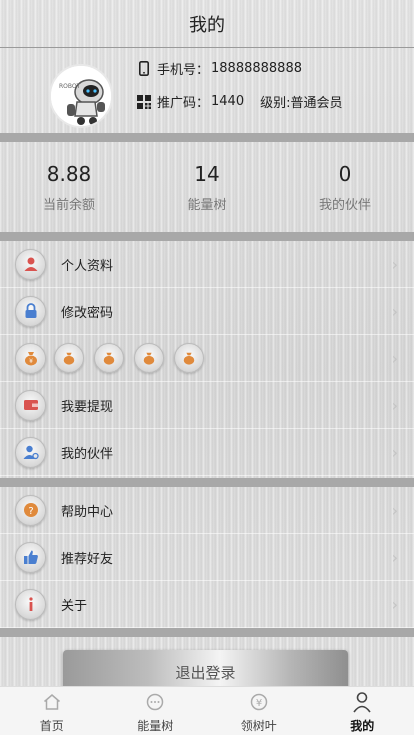 This screenshot has height=735, width=414. Describe the element at coordinates (74, 606) in the screenshot. I see `menu-label: 关于` at that location.